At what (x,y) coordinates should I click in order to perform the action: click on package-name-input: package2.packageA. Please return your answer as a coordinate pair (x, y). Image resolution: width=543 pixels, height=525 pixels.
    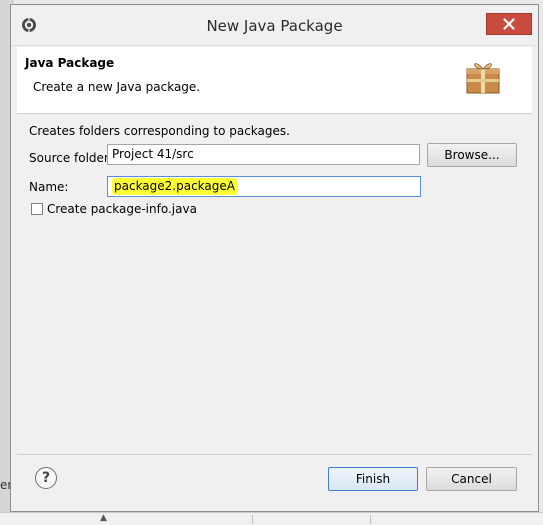
    Looking at the image, I should click on (264, 186).